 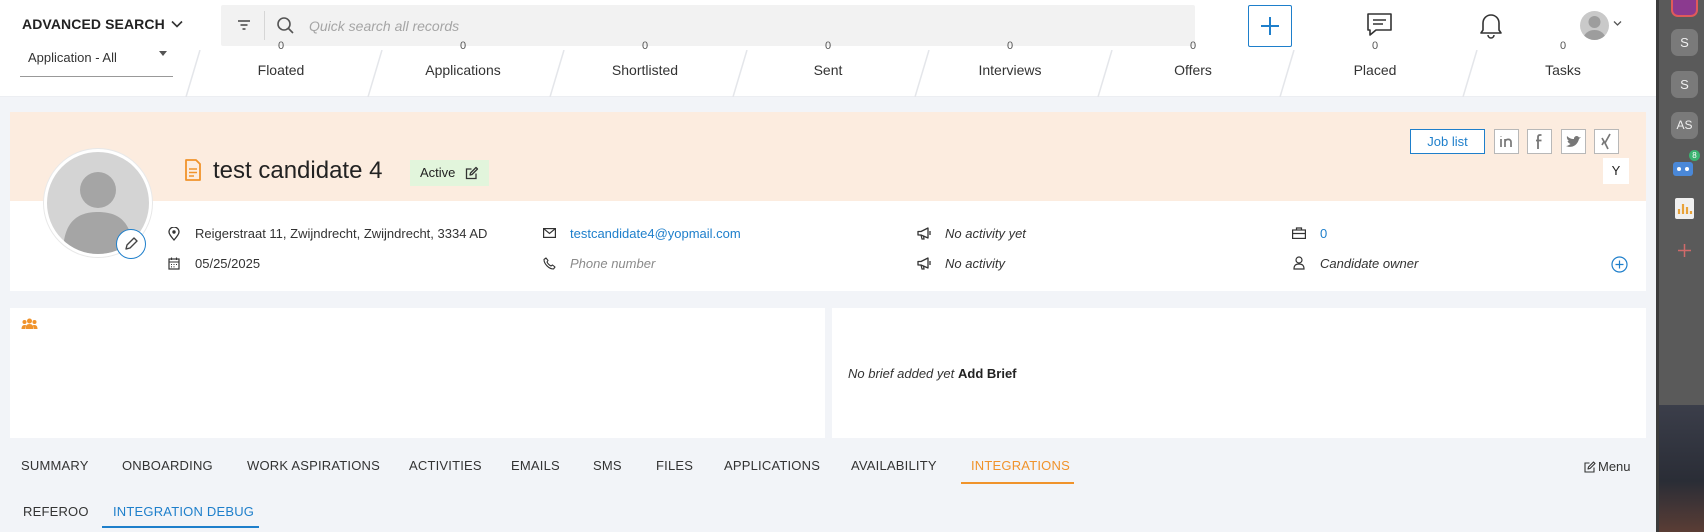 What do you see at coordinates (180, 527) in the screenshot?
I see `active-subtab-indicator` at bounding box center [180, 527].